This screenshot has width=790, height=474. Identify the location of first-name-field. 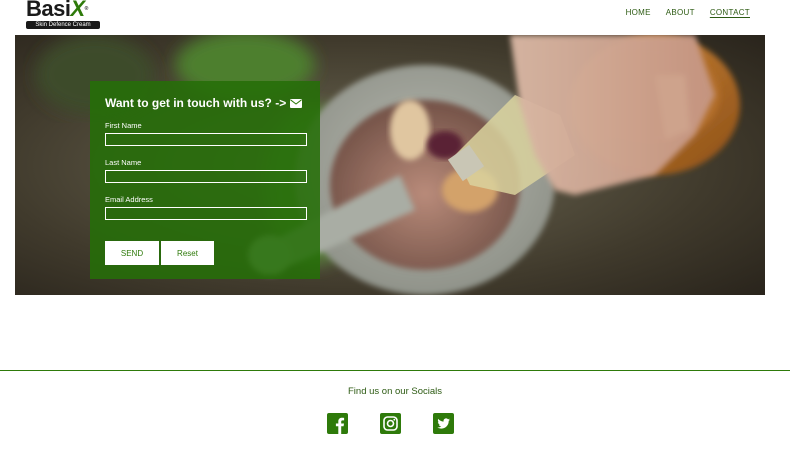
(206, 139).